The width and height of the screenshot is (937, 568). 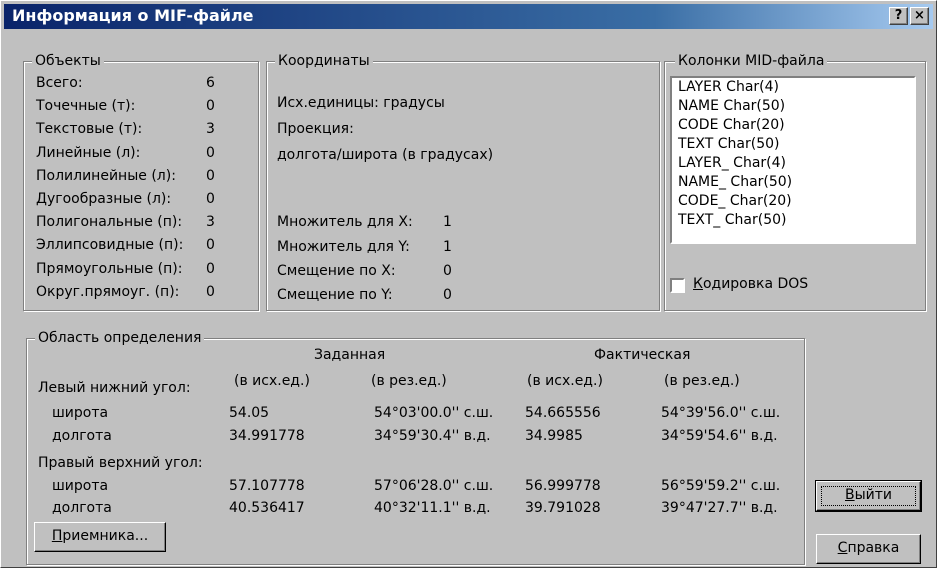 I want to click on mult-x-label: Множитель для X:, so click(x=345, y=222).